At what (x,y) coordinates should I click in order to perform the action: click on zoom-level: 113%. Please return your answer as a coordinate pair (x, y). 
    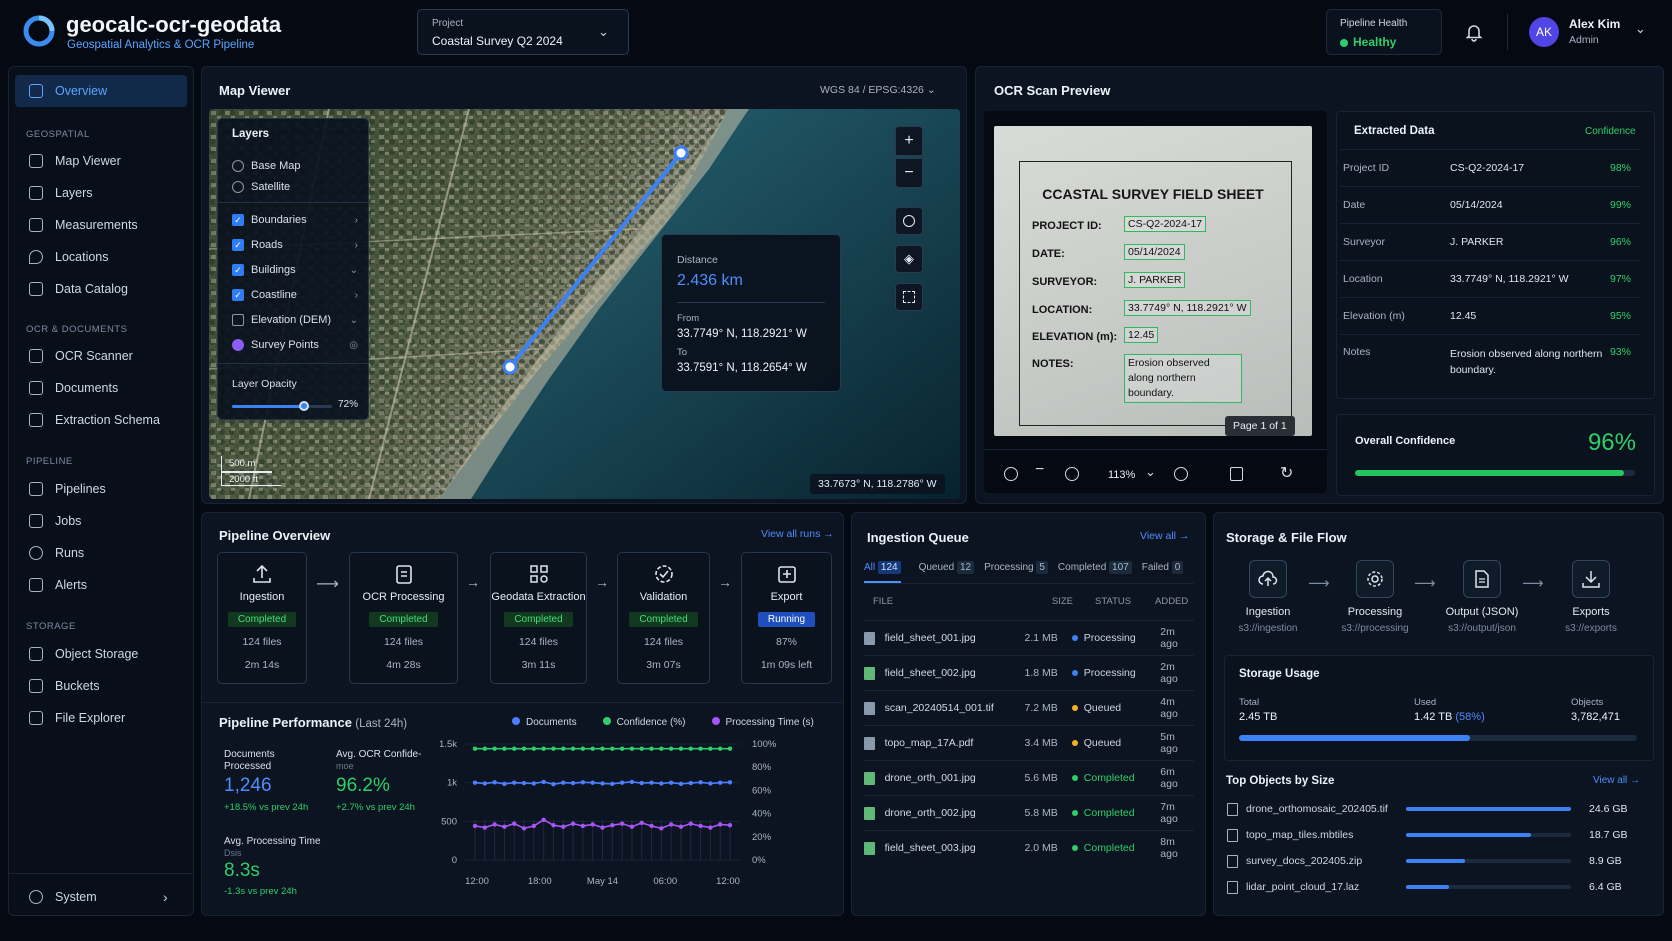
    Looking at the image, I should click on (1121, 475).